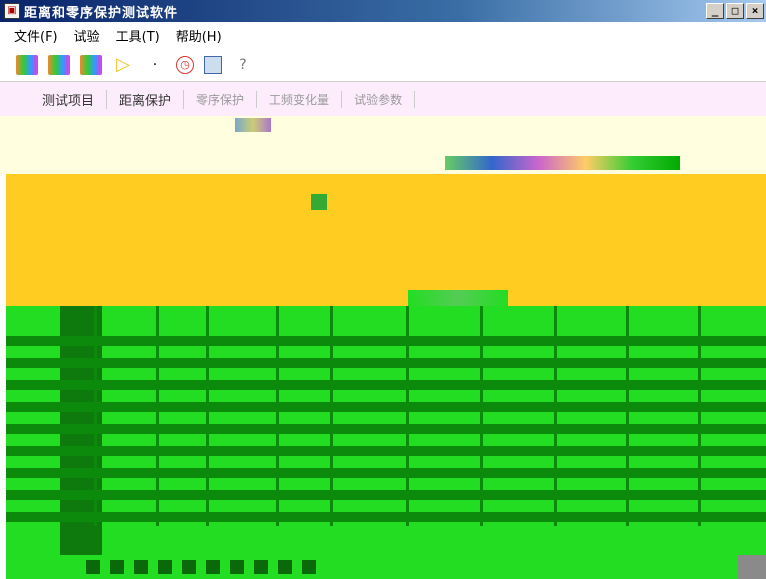 This screenshot has width=766, height=579. Describe the element at coordinates (755, 11) in the screenshot. I see `close-button: ×` at that location.